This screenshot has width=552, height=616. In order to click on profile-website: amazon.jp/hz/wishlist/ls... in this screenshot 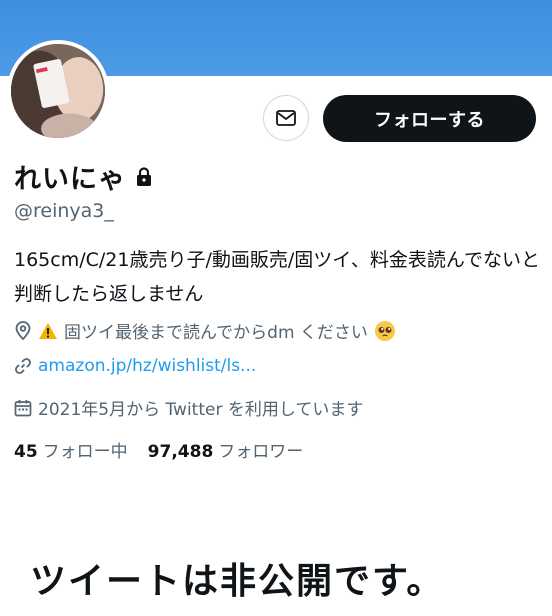, I will do `click(135, 366)`.